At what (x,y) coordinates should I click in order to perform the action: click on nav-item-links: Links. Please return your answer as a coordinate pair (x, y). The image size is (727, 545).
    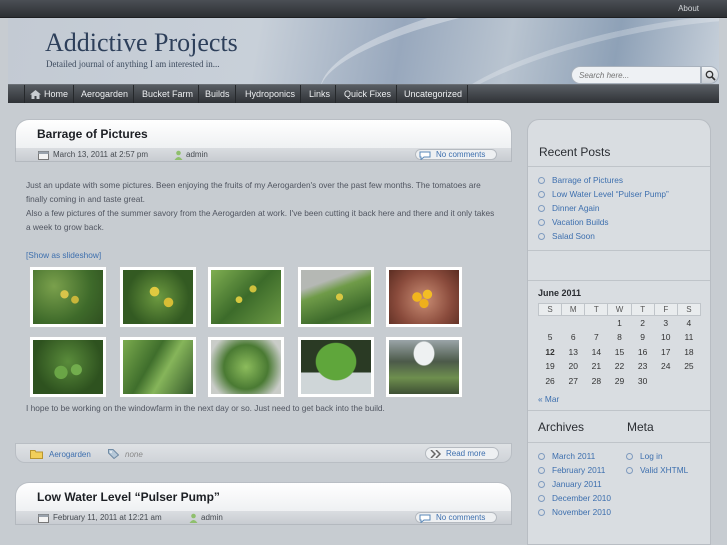
    Looking at the image, I should click on (320, 94).